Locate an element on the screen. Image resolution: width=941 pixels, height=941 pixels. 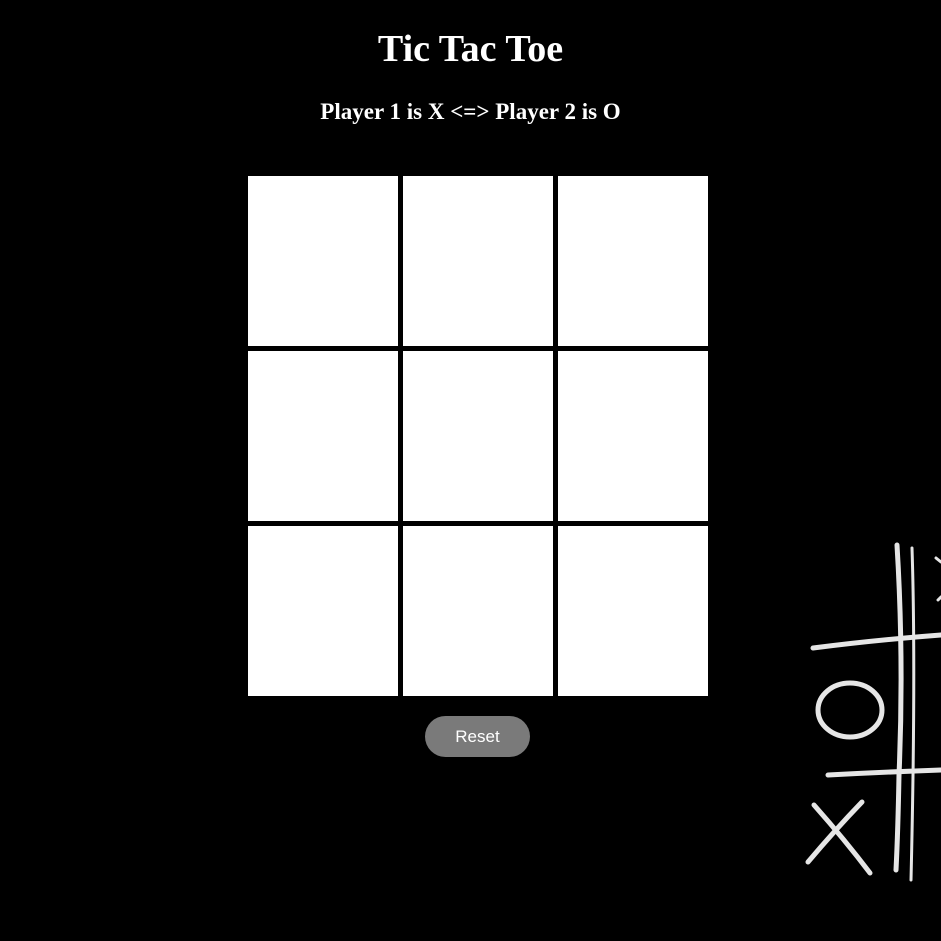
players-info: Player 1 is X <=> Player 2 is O is located at coordinates (470, 111).